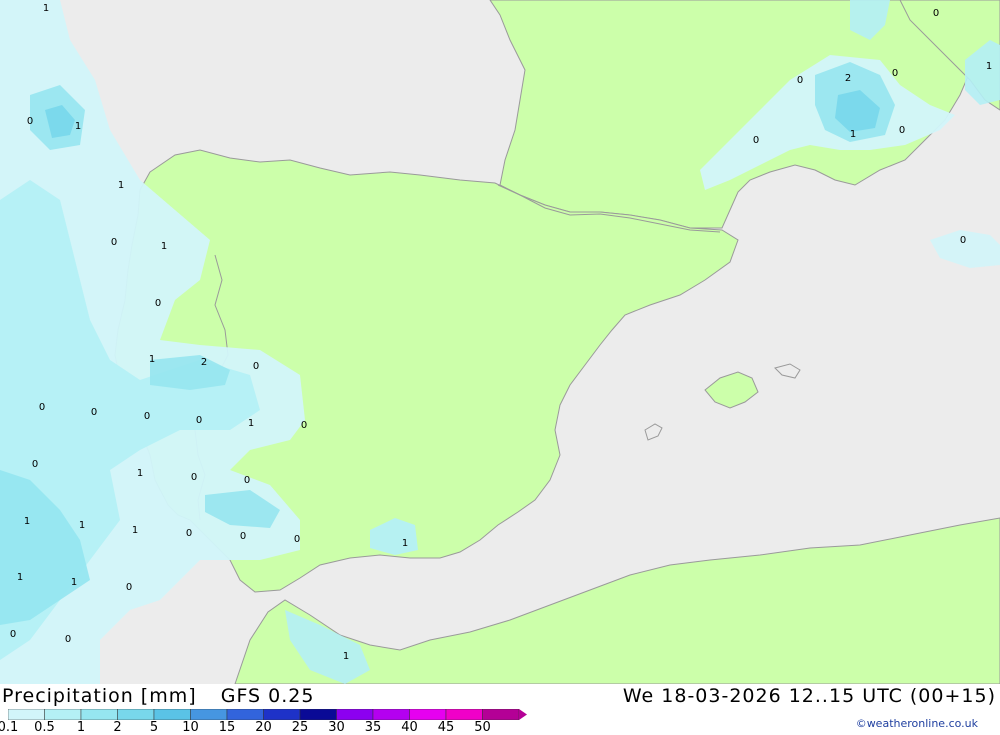 The height and width of the screenshot is (735, 1000). I want to click on precipitation-legend, so click(267, 714).